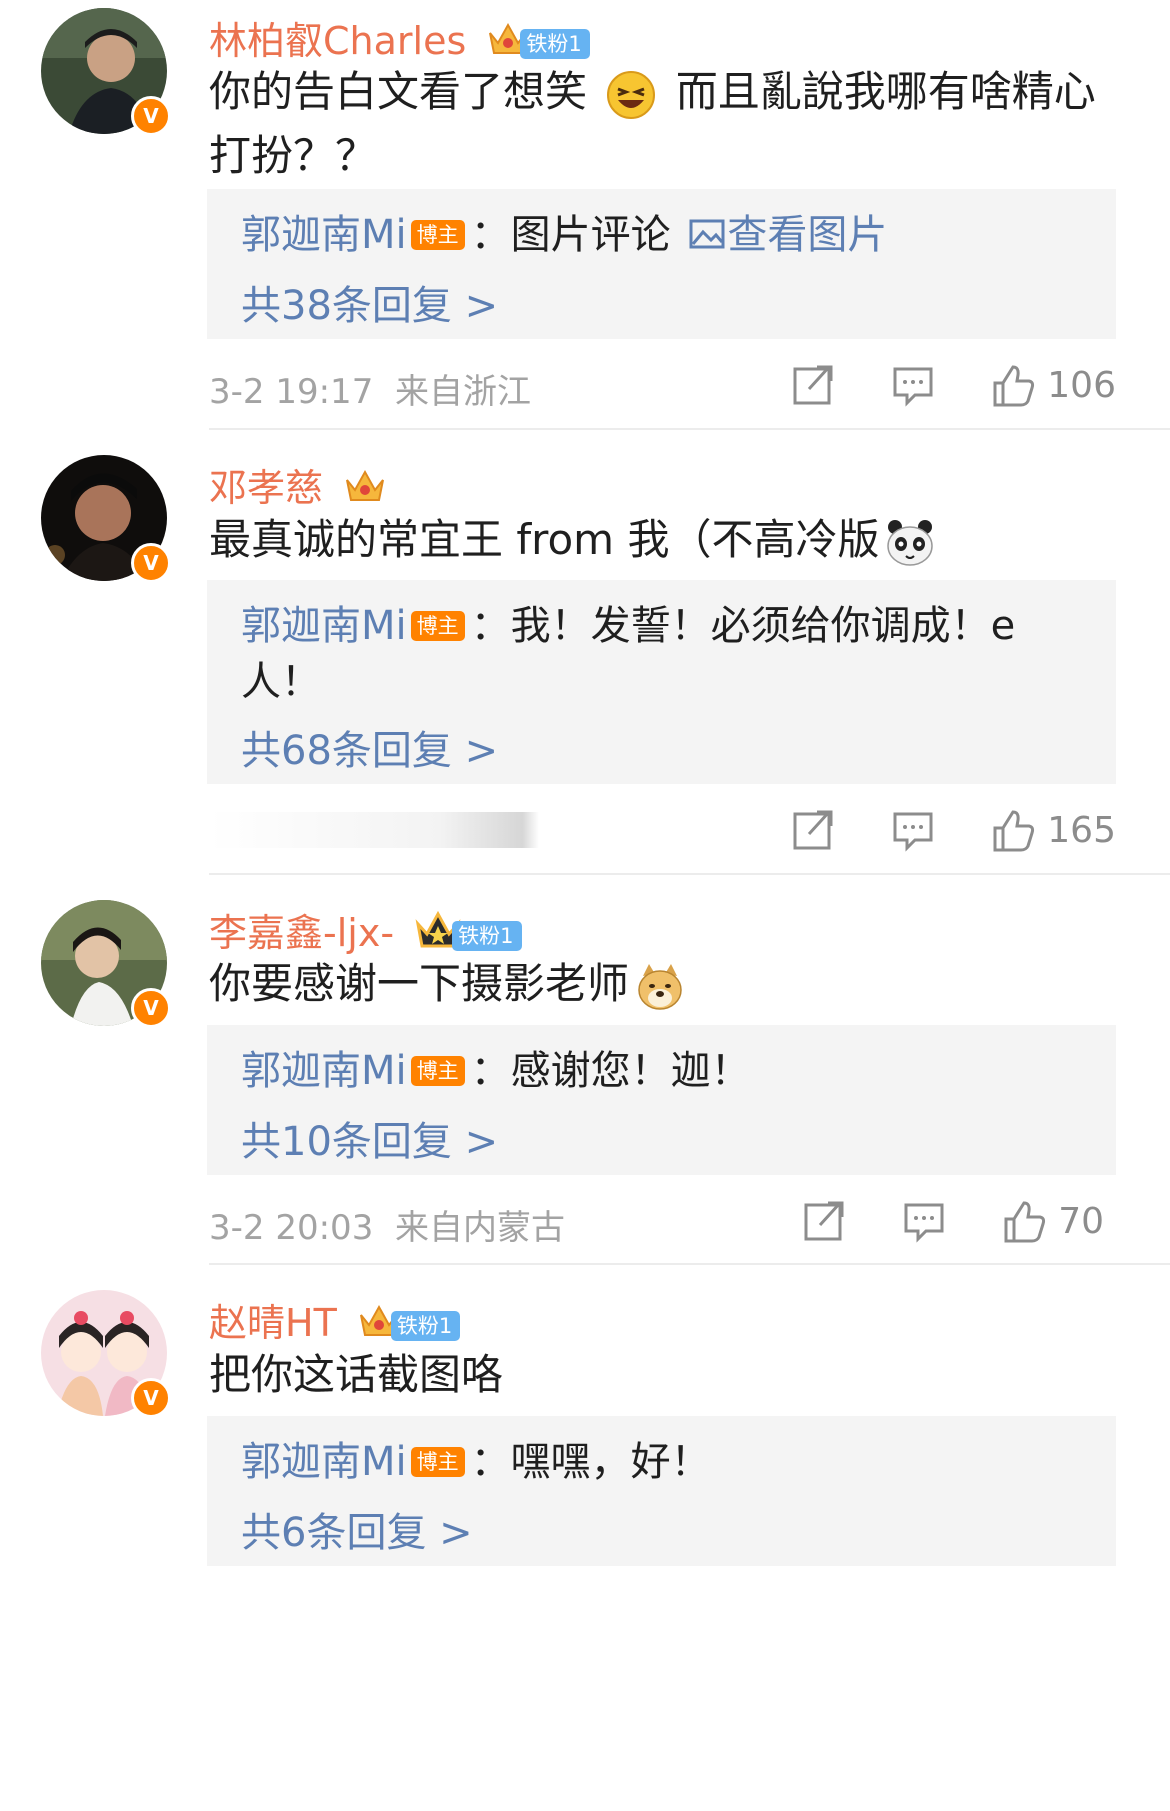  I want to click on comment-text: 最真诚的常宜王 from 我（不高冷版, so click(664, 540).